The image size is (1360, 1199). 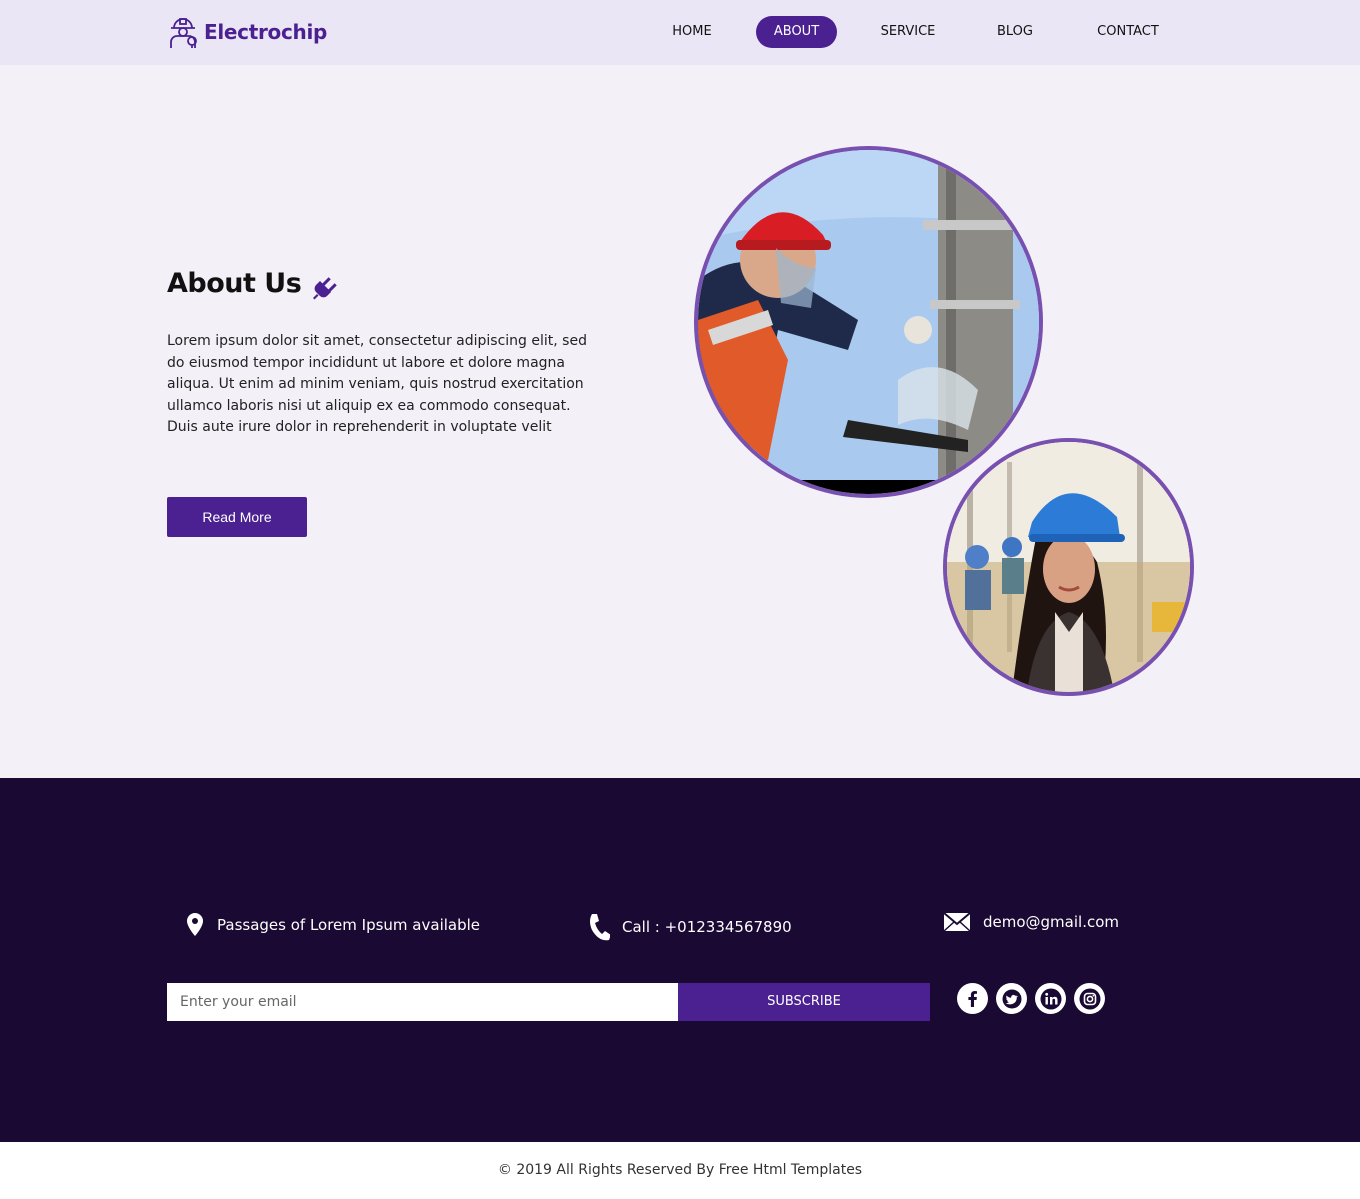 What do you see at coordinates (1031, 998) in the screenshot?
I see `social-links` at bounding box center [1031, 998].